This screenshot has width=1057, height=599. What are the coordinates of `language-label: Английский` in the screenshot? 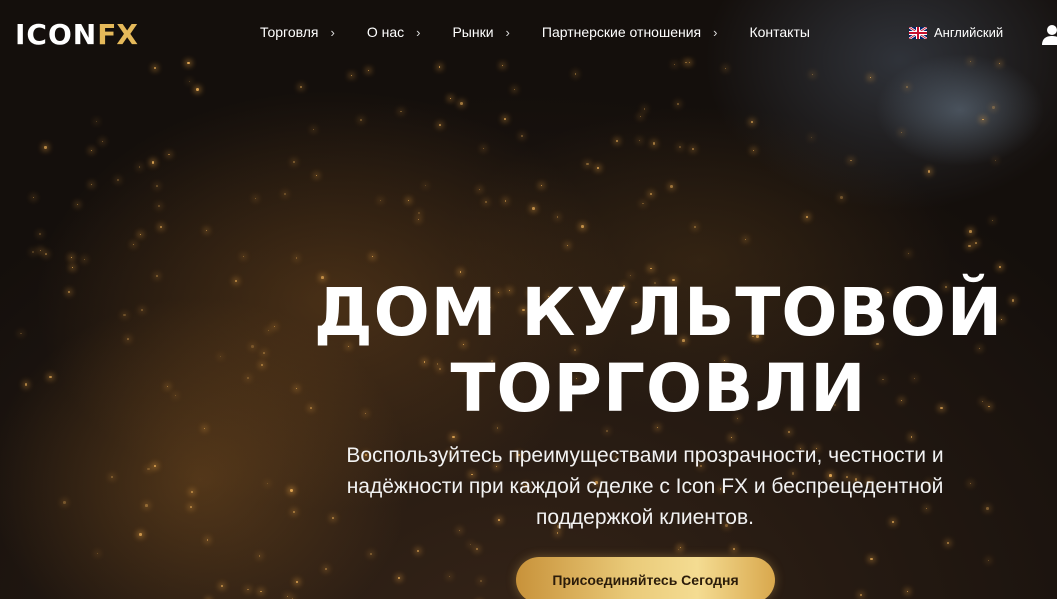 It's located at (969, 32).